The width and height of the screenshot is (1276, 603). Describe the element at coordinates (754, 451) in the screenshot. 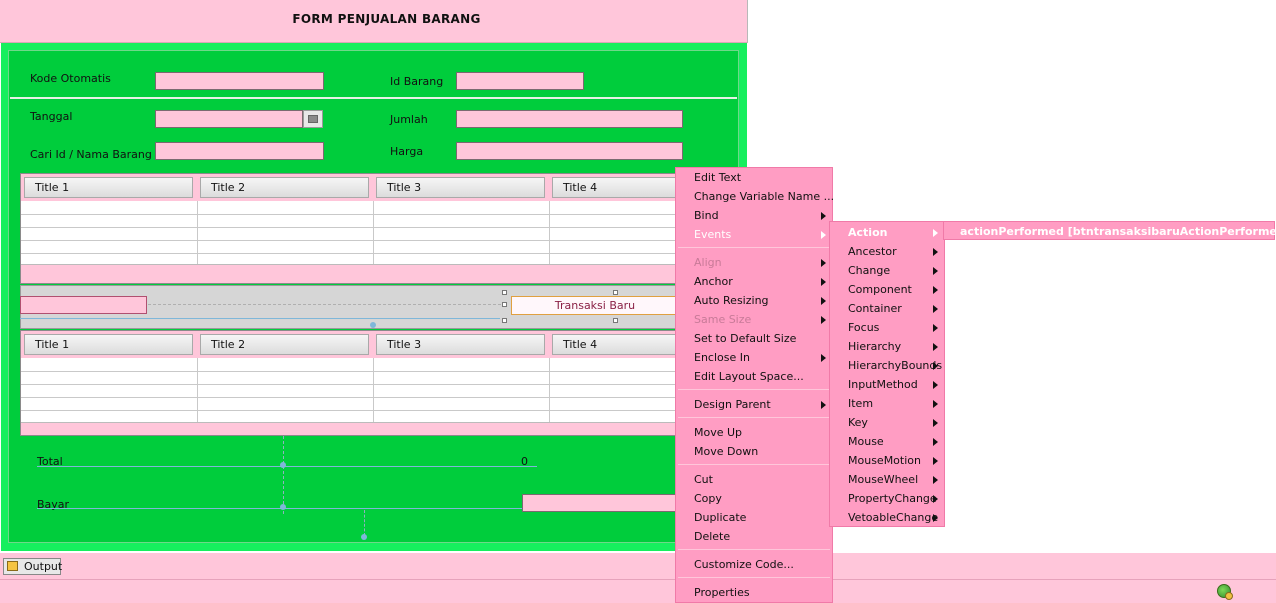

I see `menu-item-move-down: Move Down` at that location.